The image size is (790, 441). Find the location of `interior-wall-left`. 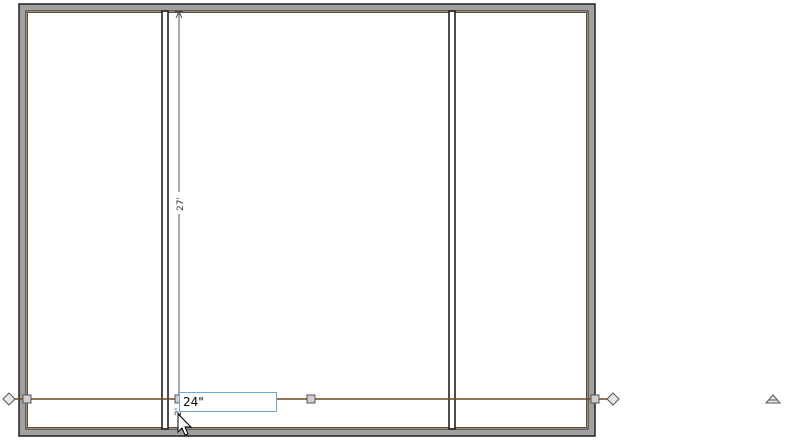

interior-wall-left is located at coordinates (165, 220).